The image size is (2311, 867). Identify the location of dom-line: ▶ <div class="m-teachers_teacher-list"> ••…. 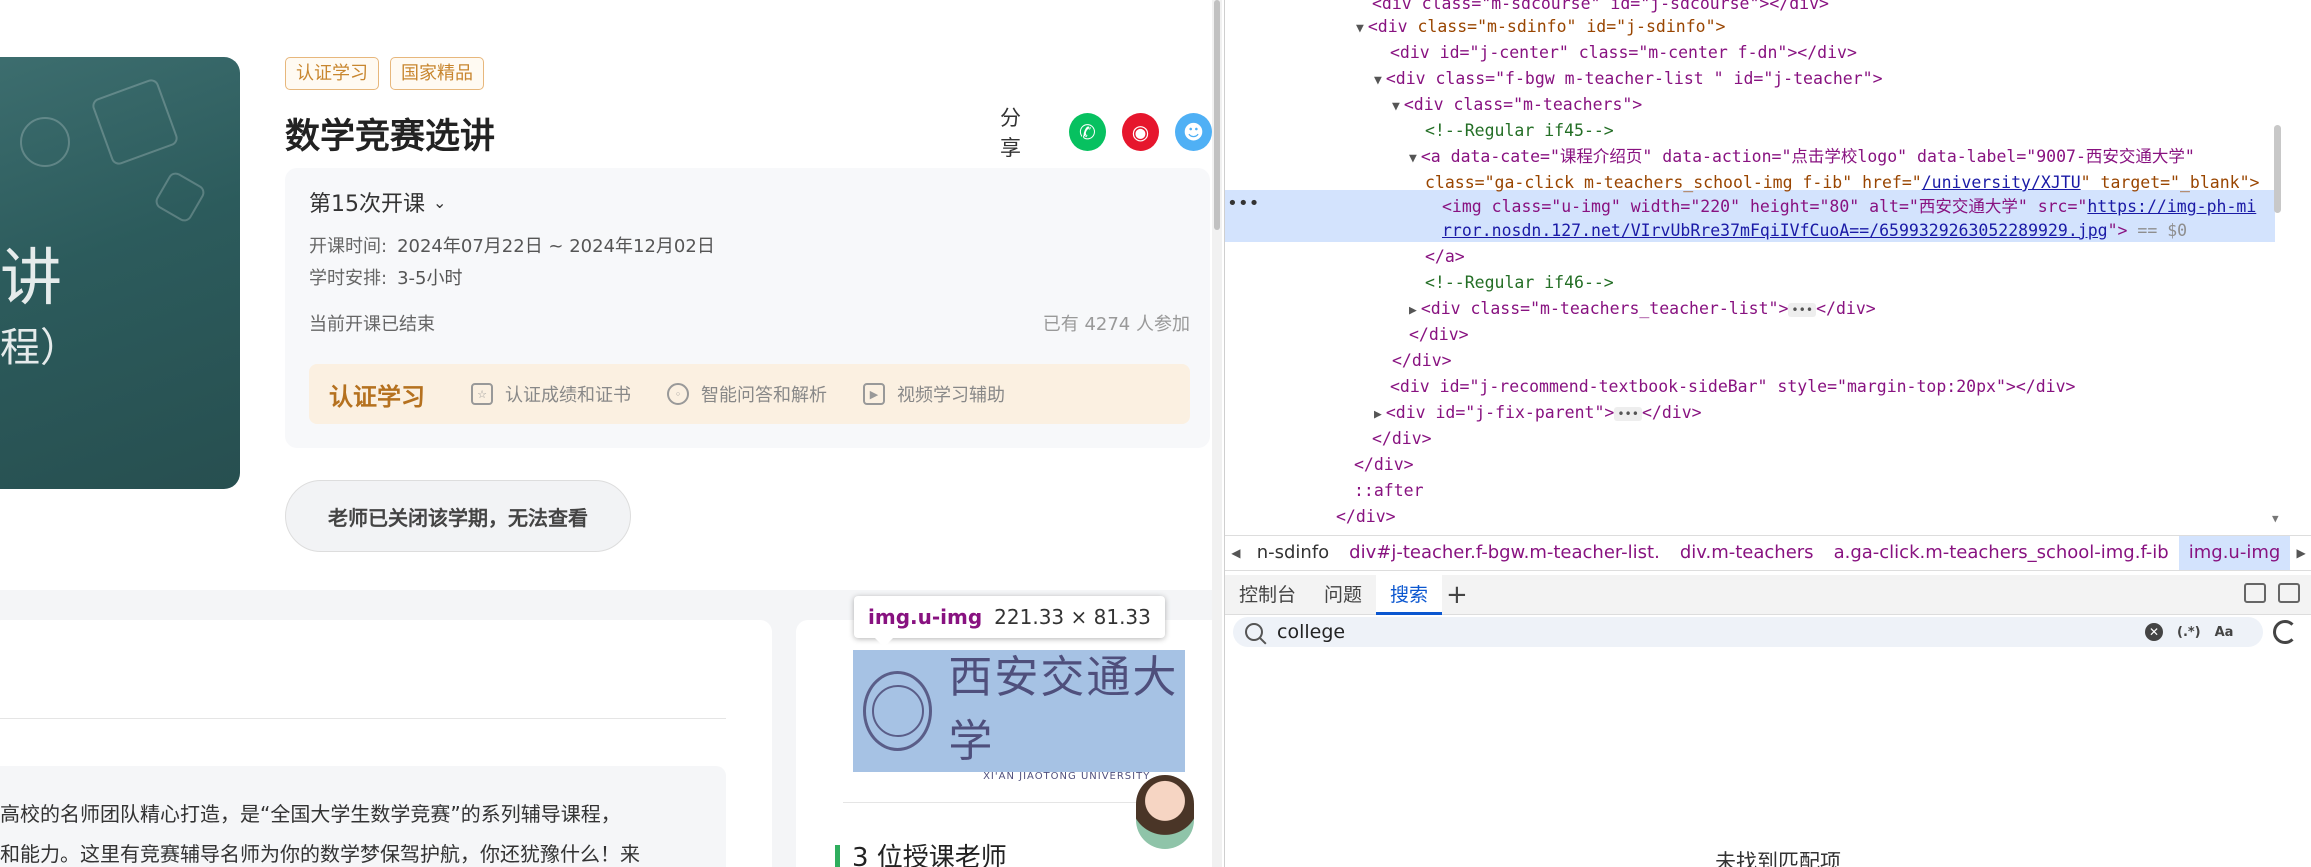
(1642, 309).